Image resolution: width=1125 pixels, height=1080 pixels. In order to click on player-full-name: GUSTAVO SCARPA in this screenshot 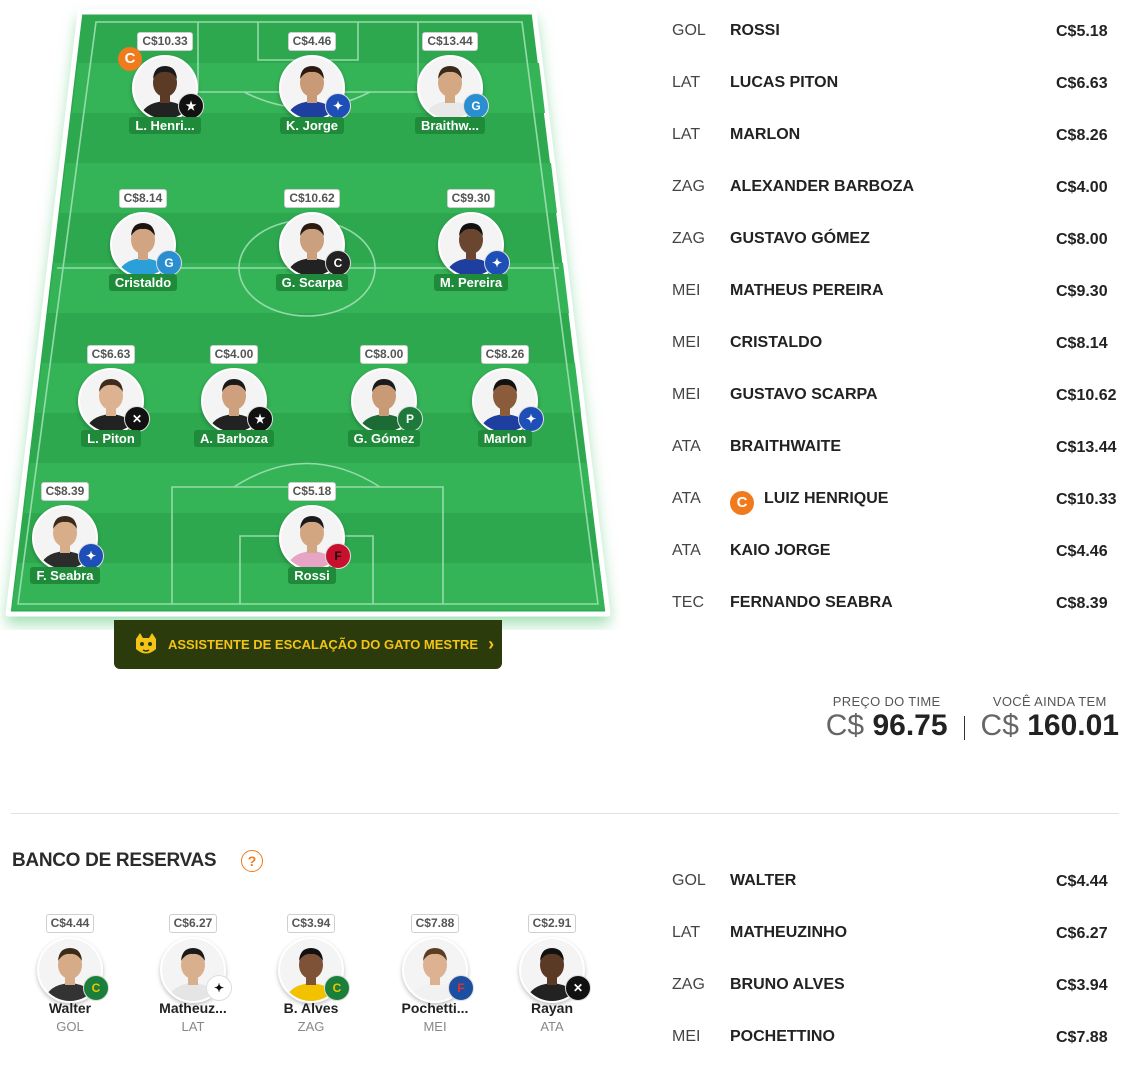, I will do `click(804, 395)`.